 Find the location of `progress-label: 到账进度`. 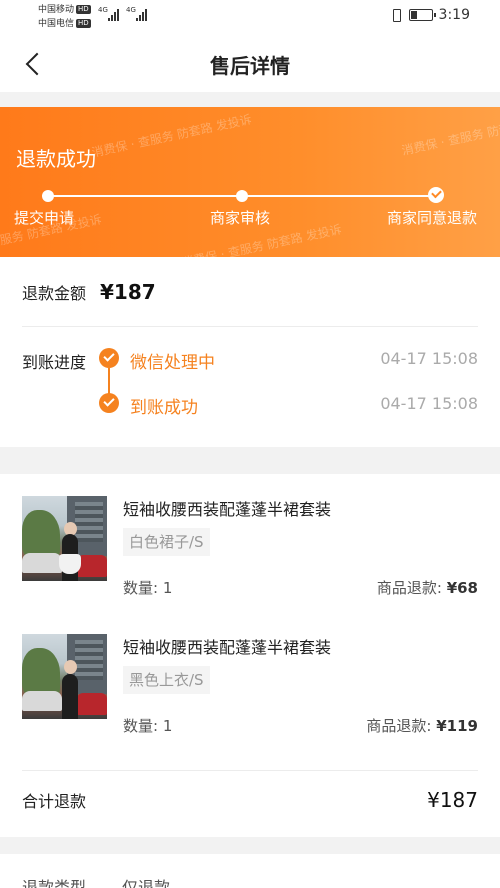

progress-label: 到账进度 is located at coordinates (54, 362).